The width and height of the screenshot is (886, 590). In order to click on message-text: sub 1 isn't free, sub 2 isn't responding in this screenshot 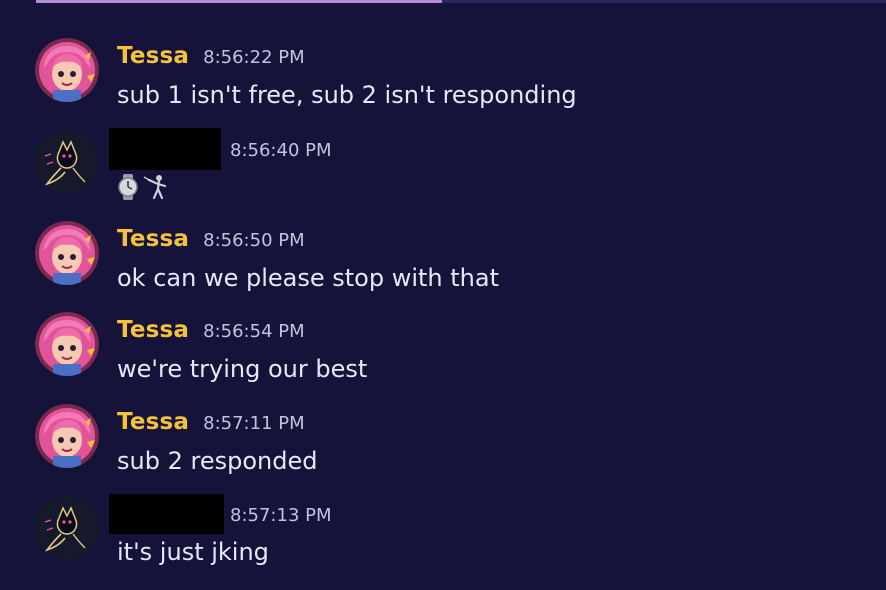, I will do `click(347, 95)`.